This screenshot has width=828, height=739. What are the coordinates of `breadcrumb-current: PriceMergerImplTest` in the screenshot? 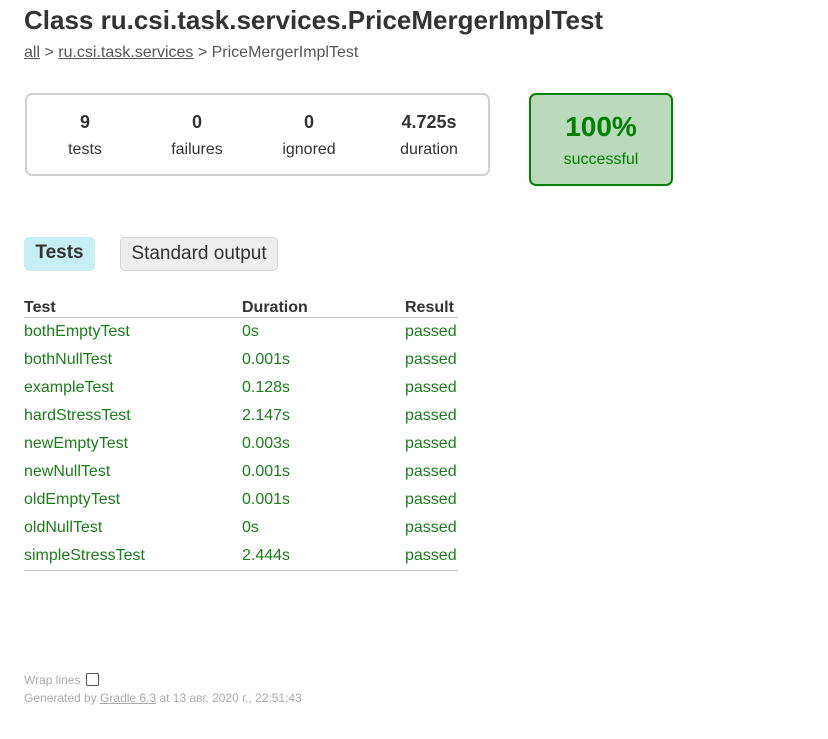 It's located at (285, 52).